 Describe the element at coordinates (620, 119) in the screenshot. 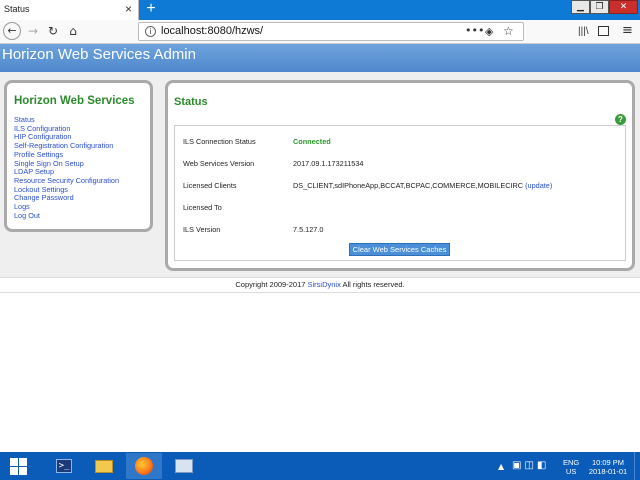

I see `help-icon: ?` at that location.